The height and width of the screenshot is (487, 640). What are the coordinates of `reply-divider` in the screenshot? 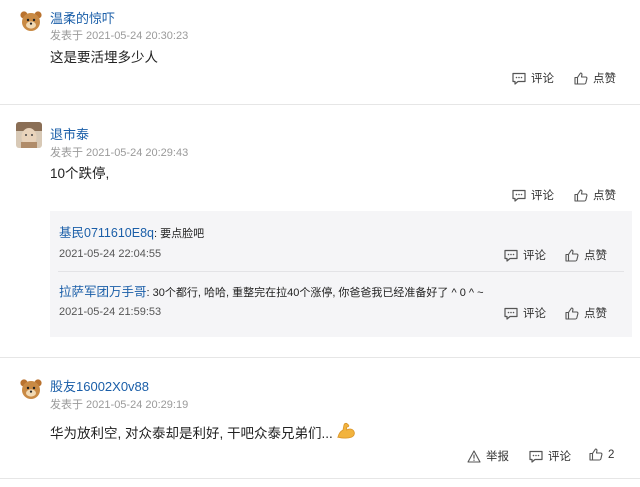 It's located at (341, 271).